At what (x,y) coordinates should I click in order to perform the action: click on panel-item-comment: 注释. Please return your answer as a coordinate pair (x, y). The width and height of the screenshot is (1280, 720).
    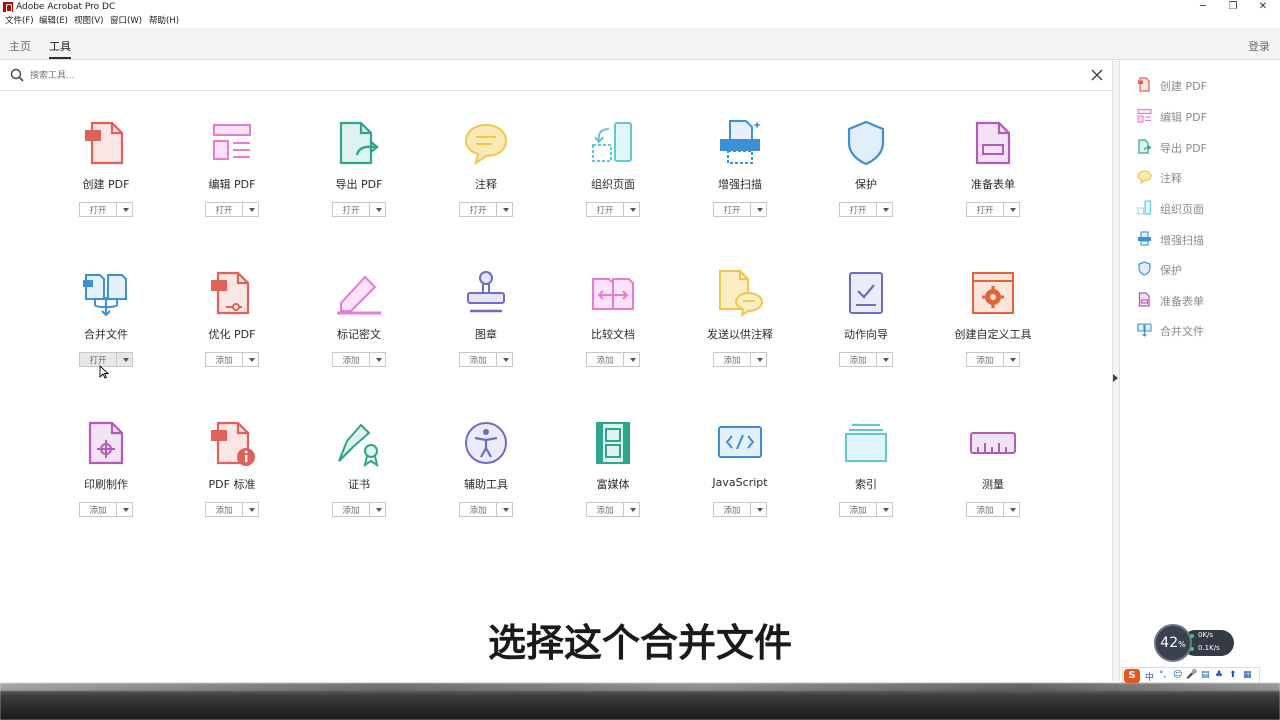
    Looking at the image, I should click on (1207, 177).